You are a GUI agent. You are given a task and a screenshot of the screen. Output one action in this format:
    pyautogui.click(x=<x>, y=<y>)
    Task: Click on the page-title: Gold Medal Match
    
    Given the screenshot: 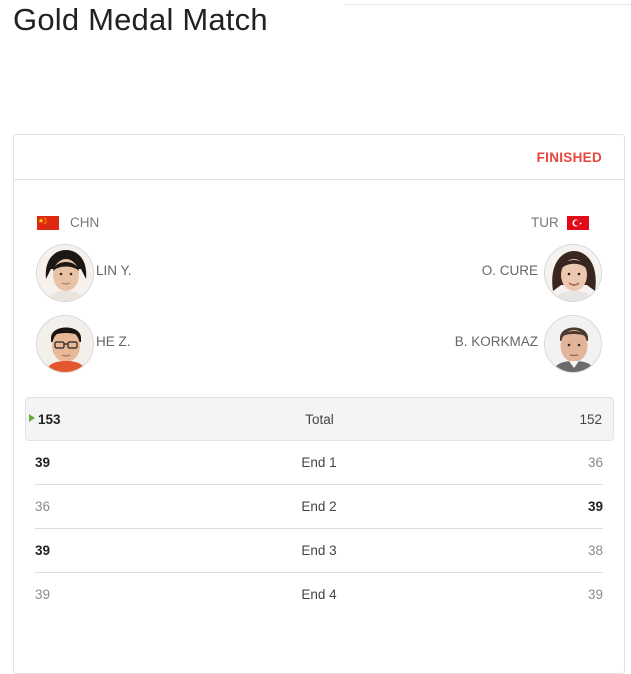 What is the action you would take?
    pyautogui.click(x=140, y=19)
    